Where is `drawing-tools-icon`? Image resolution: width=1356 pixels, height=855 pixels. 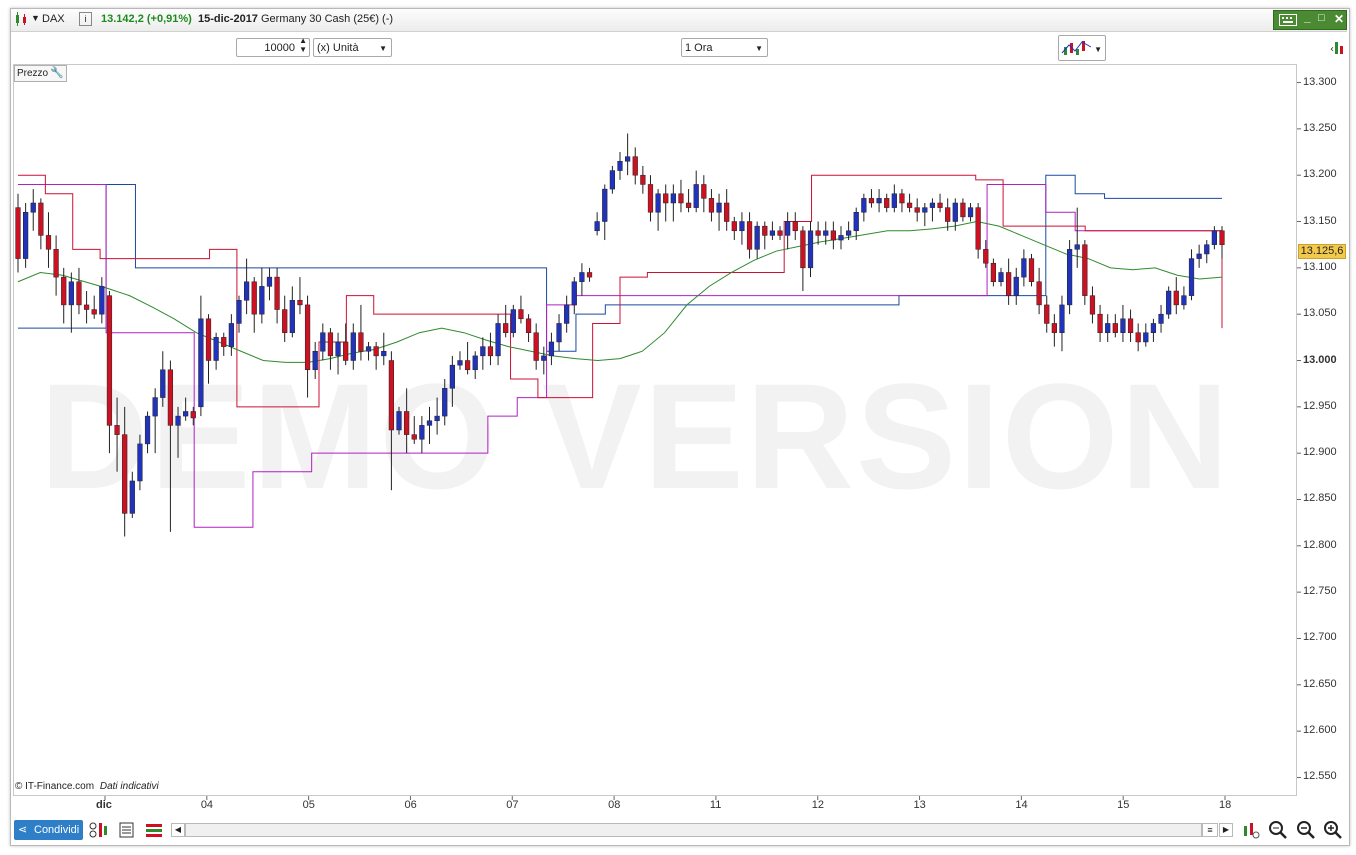
drawing-tools-icon is located at coordinates (99, 831).